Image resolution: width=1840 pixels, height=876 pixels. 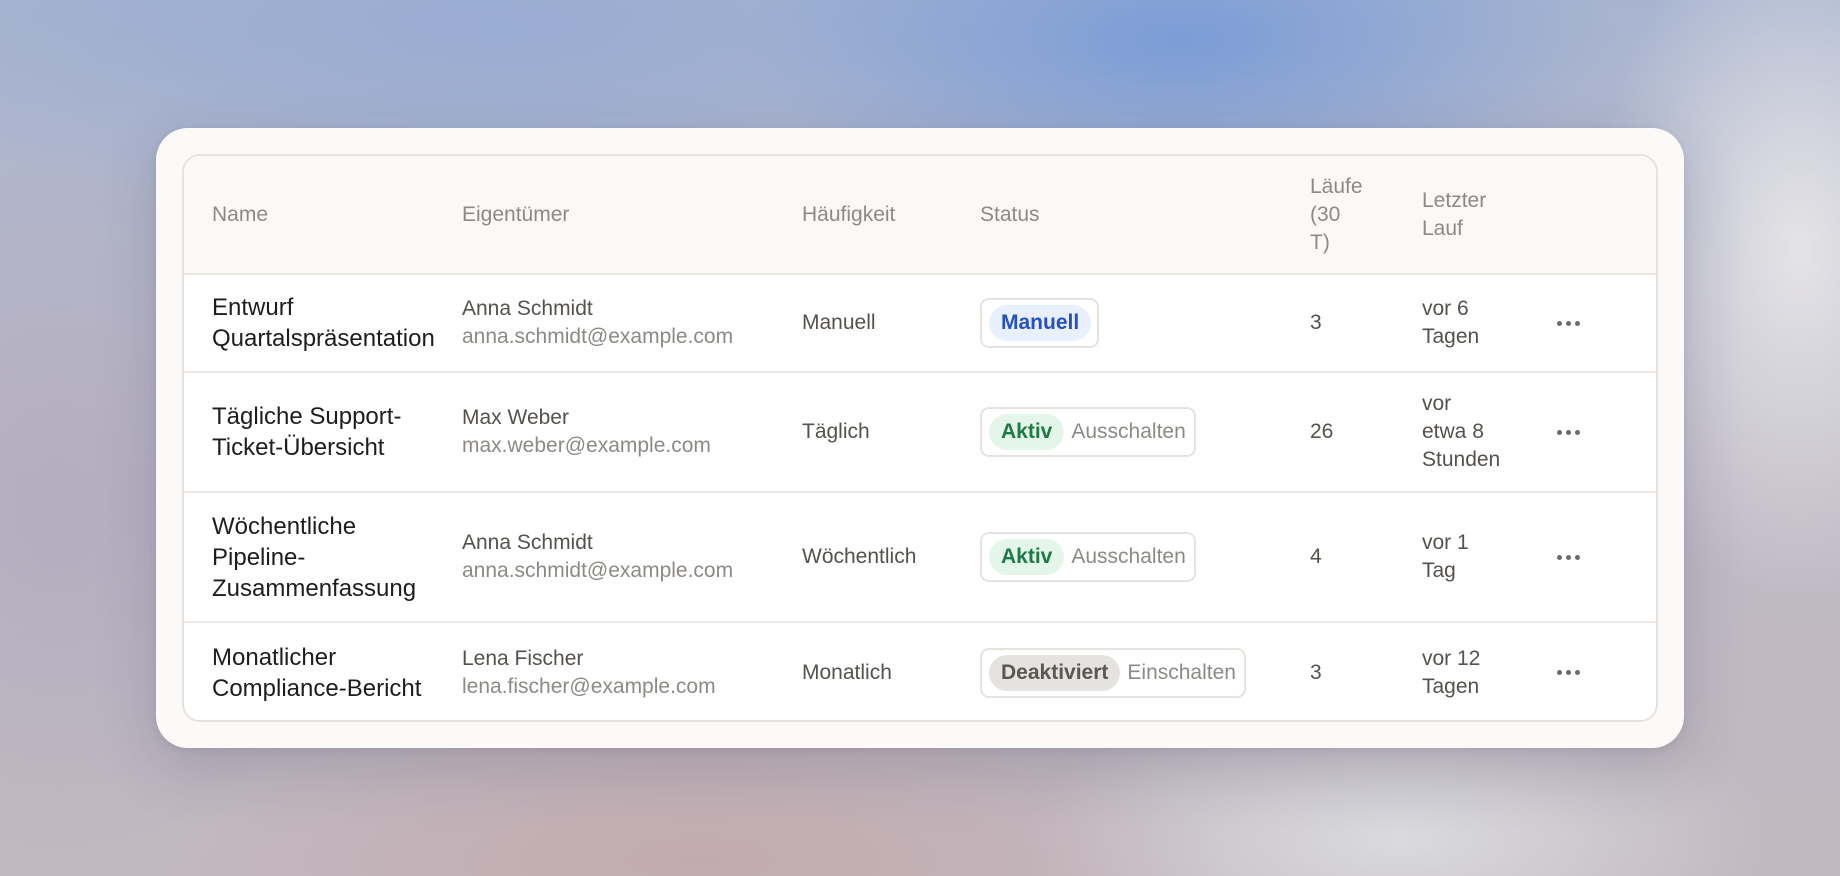 I want to click on runs-count: 4, so click(x=1316, y=556).